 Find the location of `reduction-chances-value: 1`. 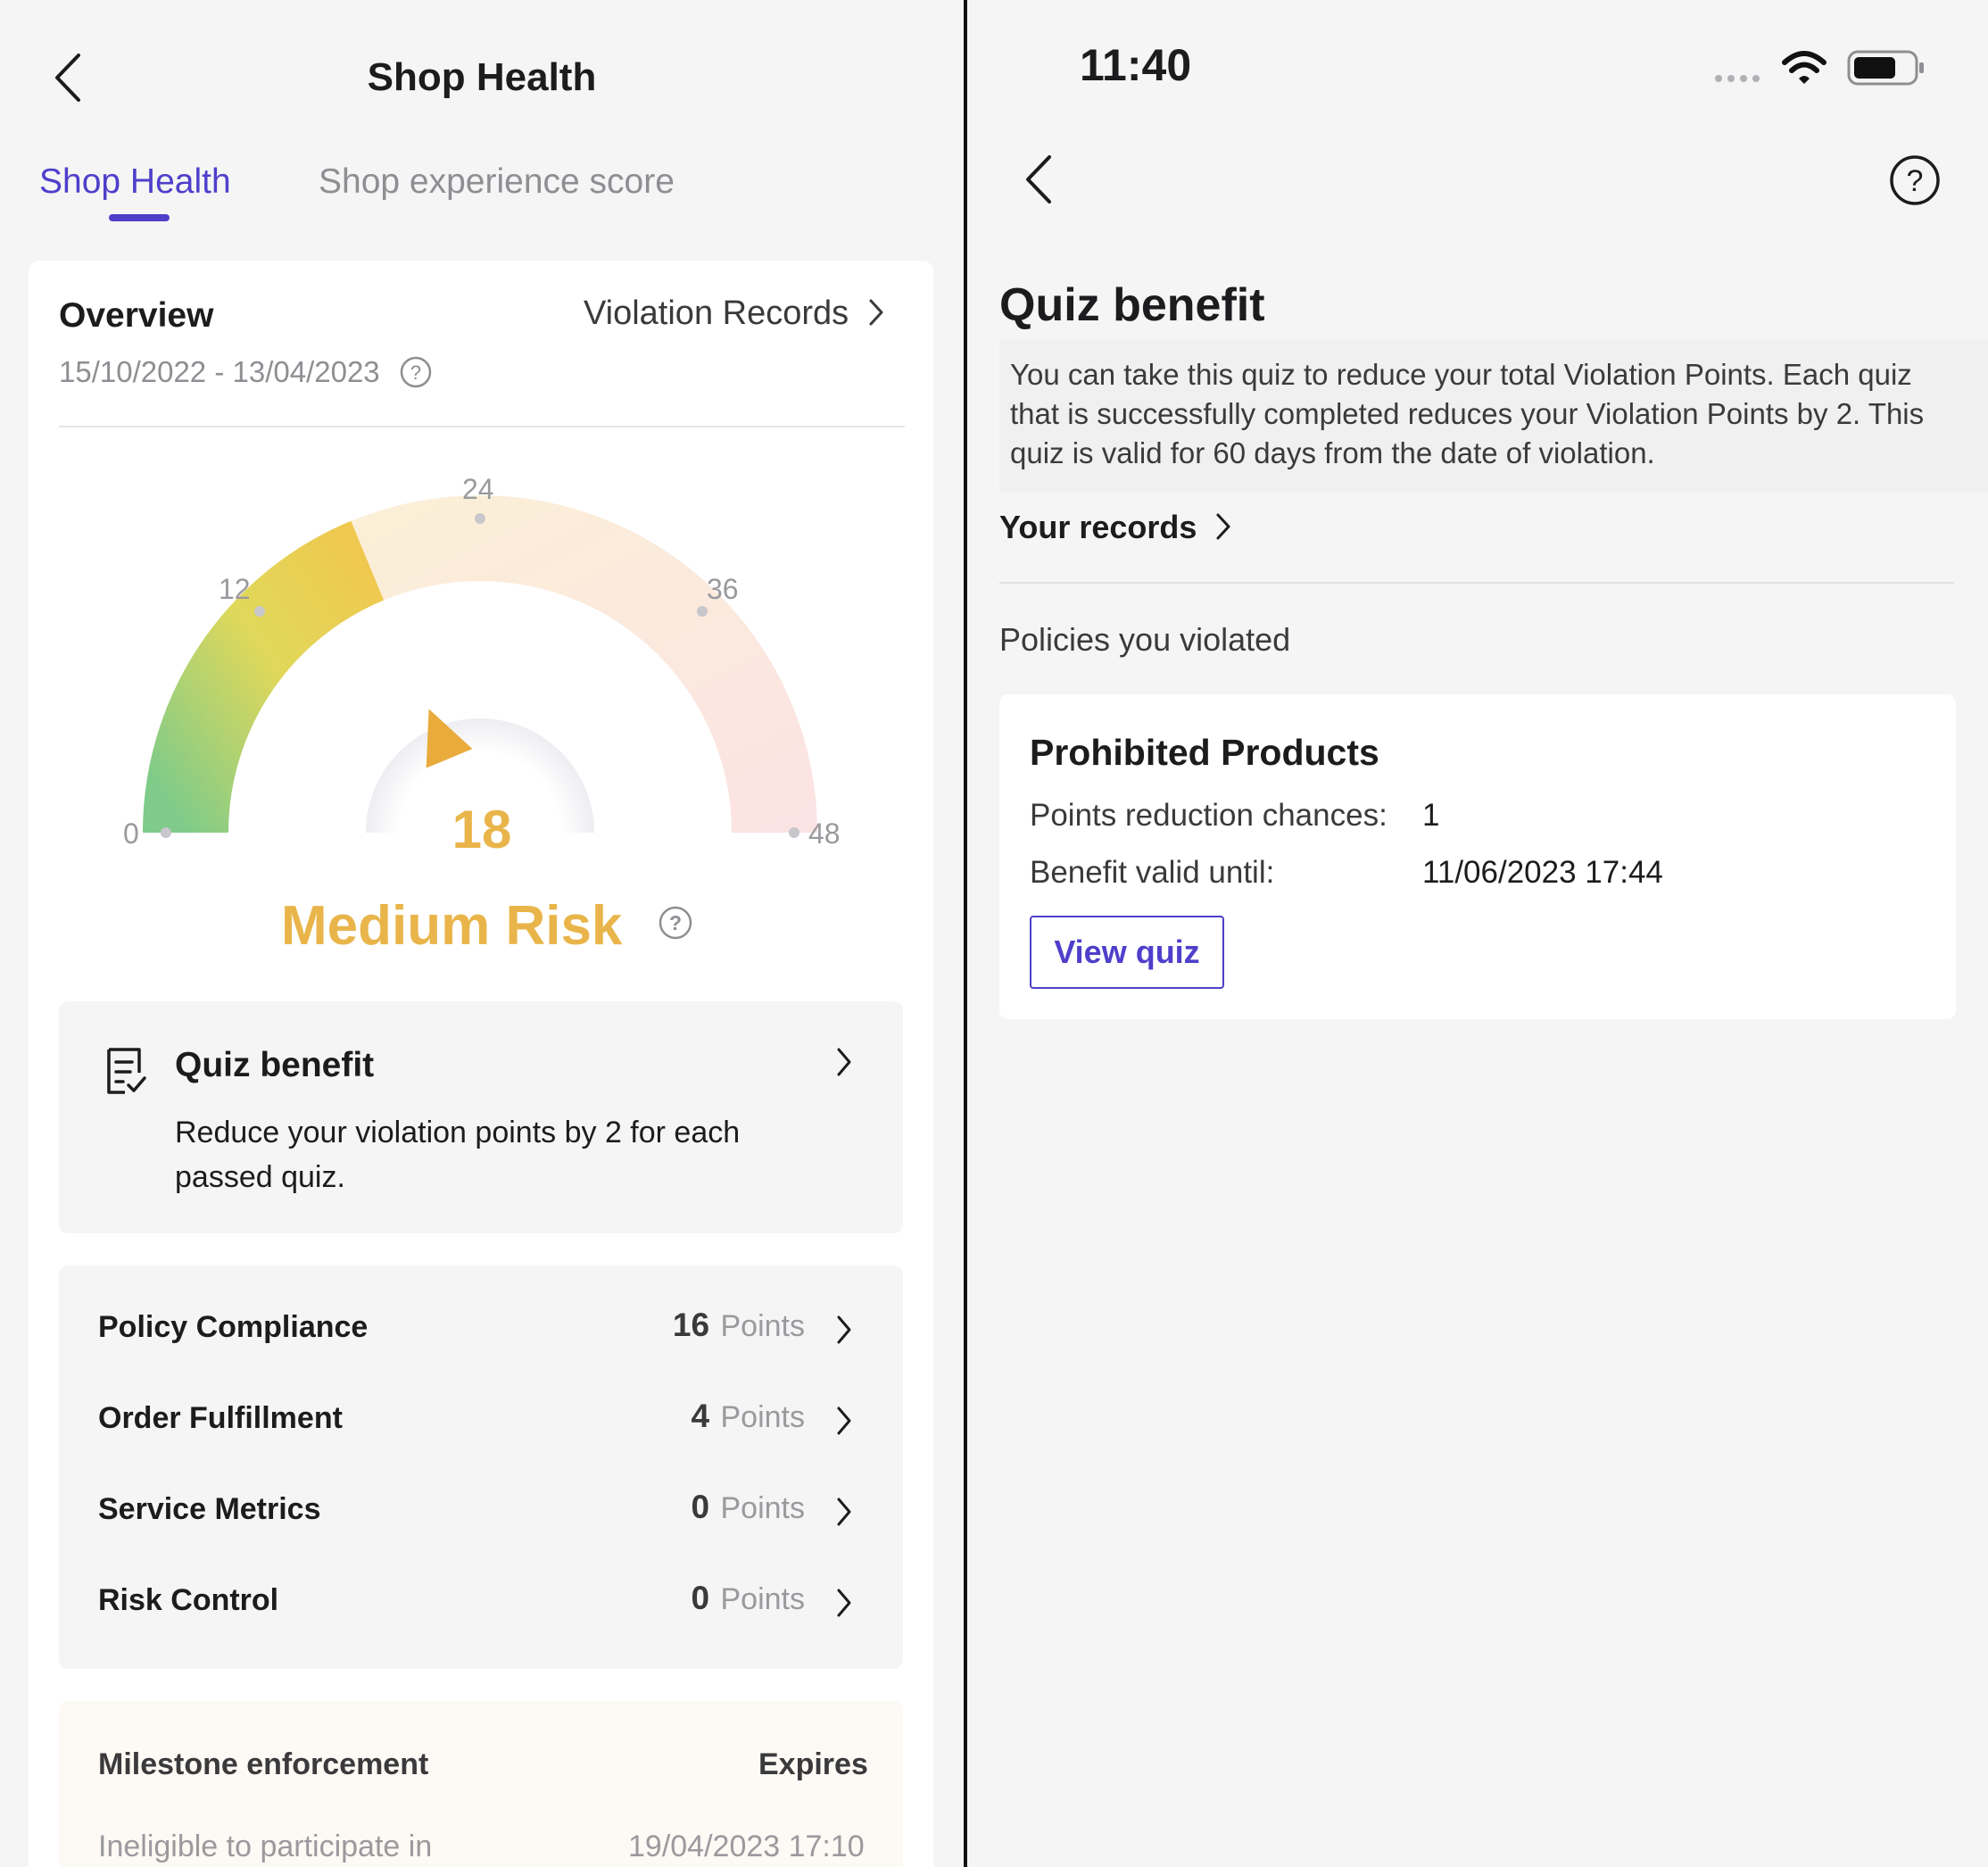

reduction-chances-value: 1 is located at coordinates (1431, 815).